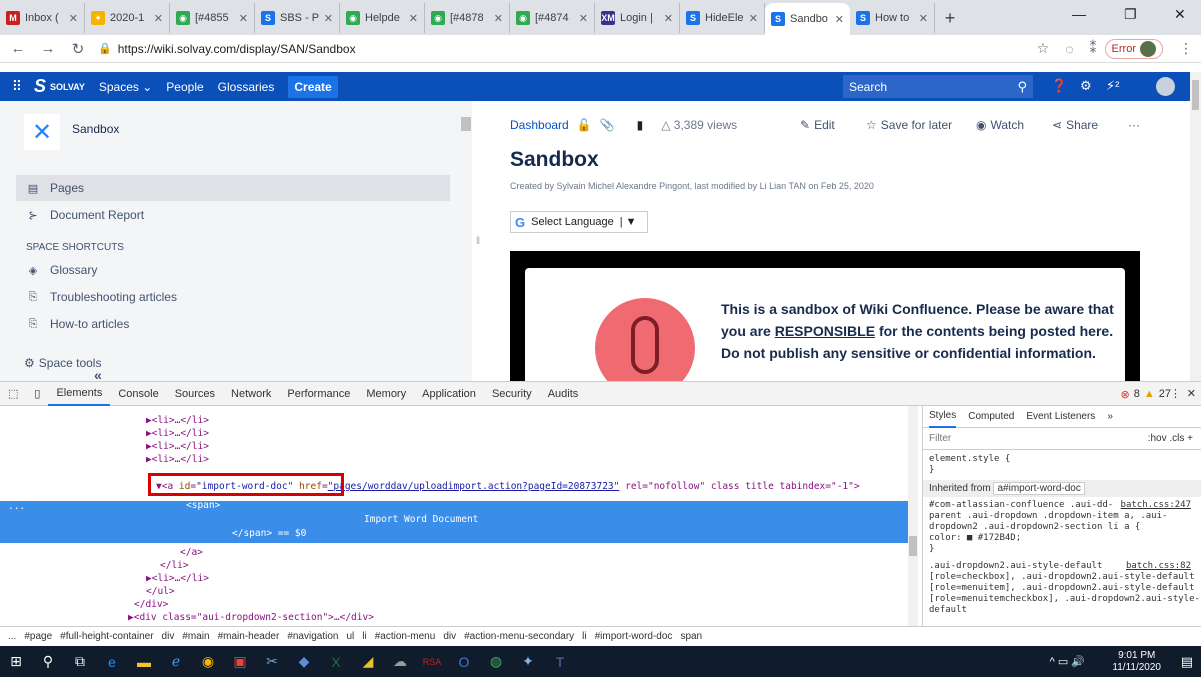  I want to click on sidebar-item-document-report: ⊱ Document Report, so click(233, 215).